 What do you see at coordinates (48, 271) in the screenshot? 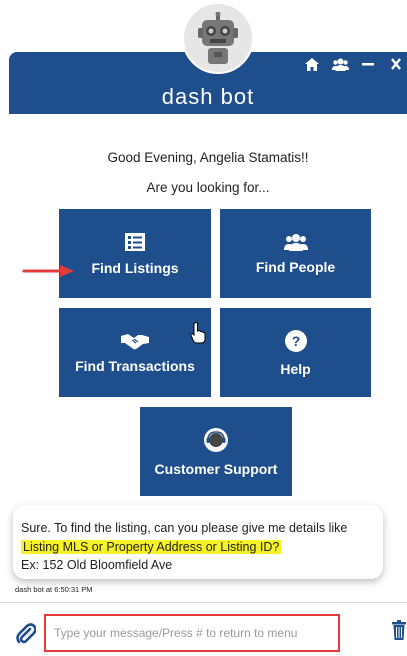
I see `annotation-arrow-icon` at bounding box center [48, 271].